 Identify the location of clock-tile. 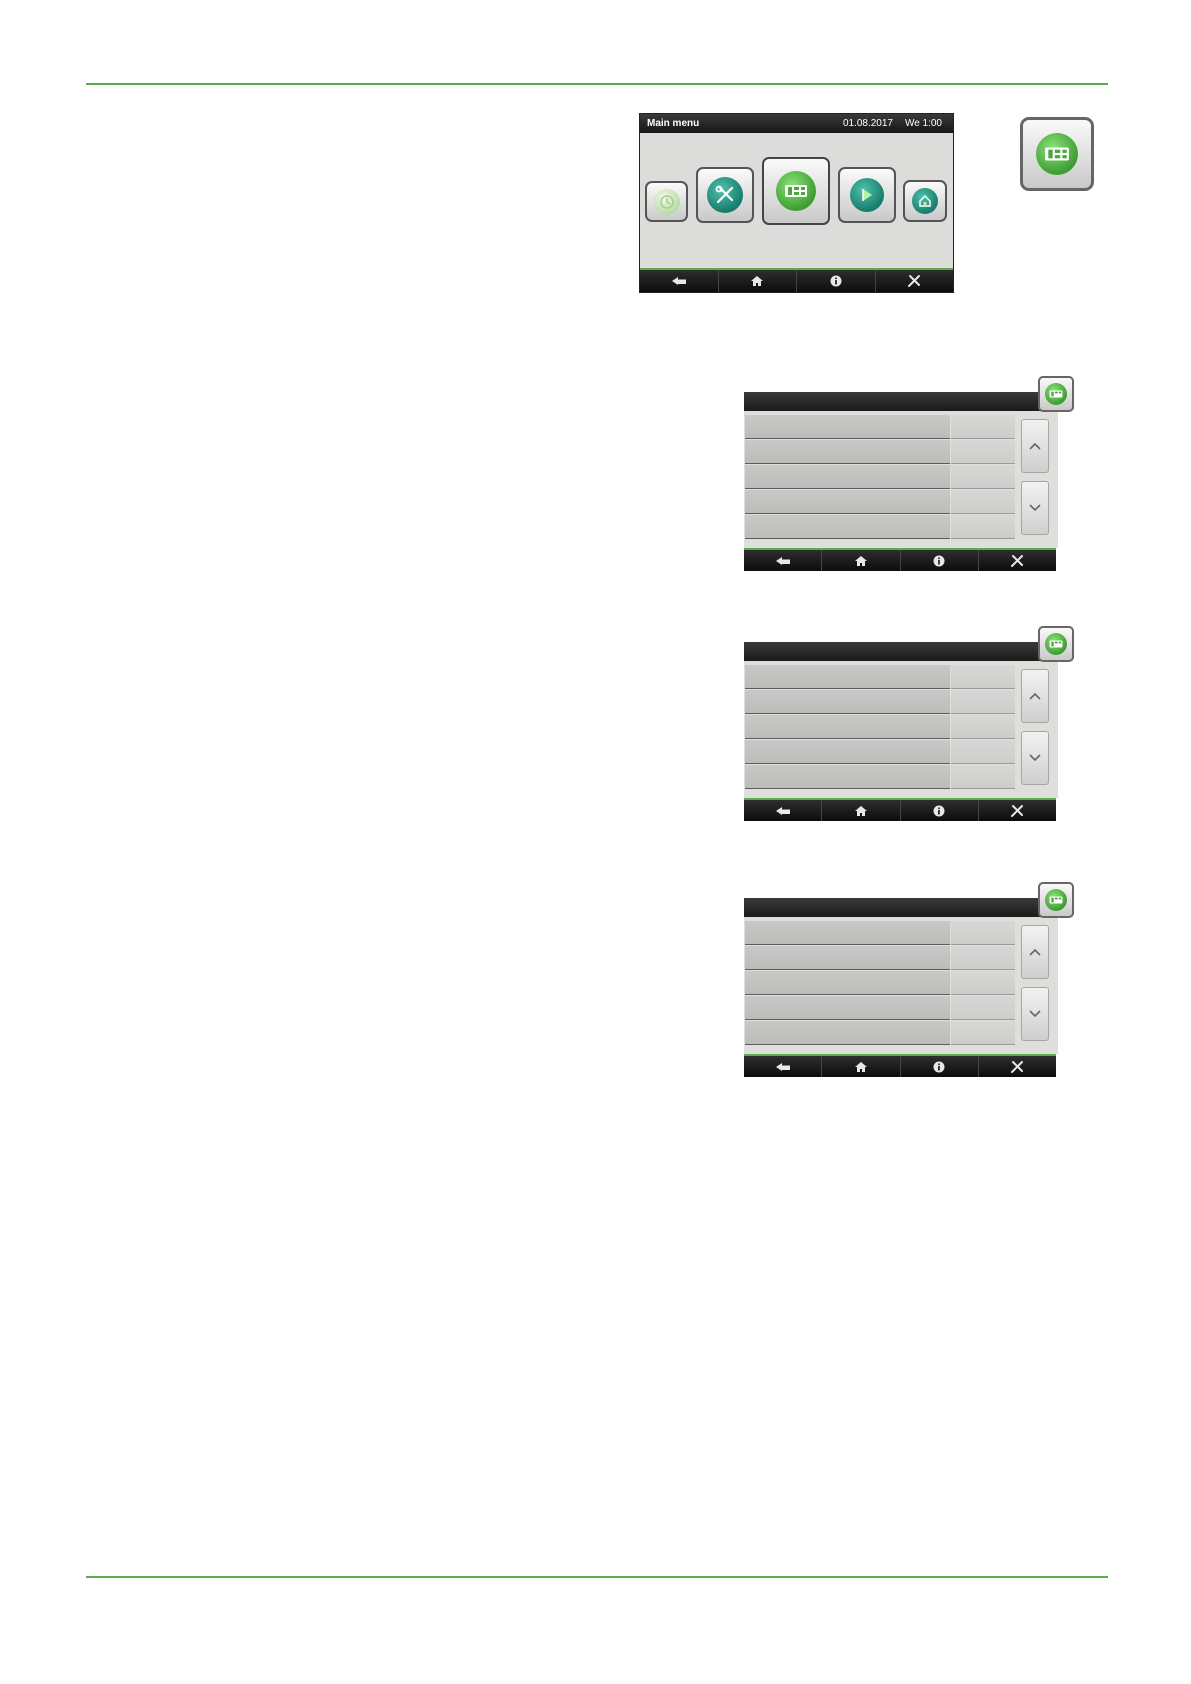
(666, 201).